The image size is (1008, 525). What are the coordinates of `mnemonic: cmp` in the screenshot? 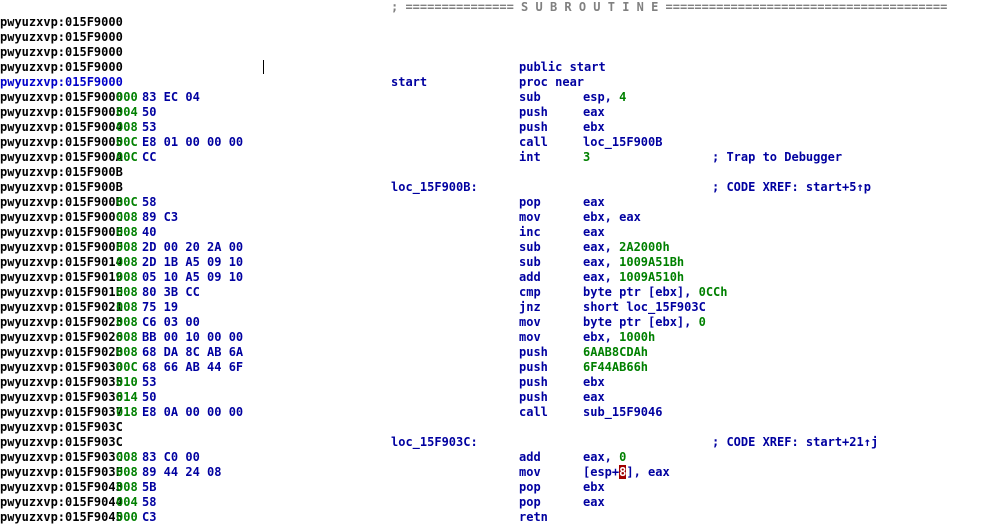 It's located at (530, 292).